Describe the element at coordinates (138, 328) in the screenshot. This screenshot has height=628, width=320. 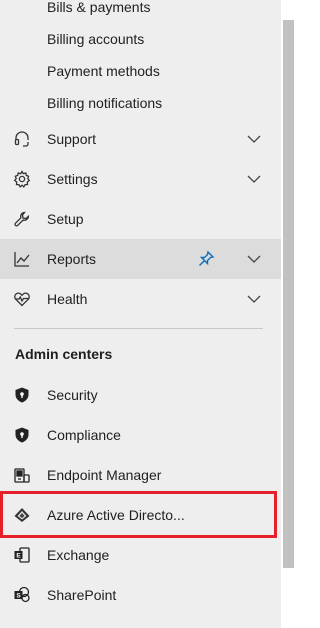
I see `nav-divider` at that location.